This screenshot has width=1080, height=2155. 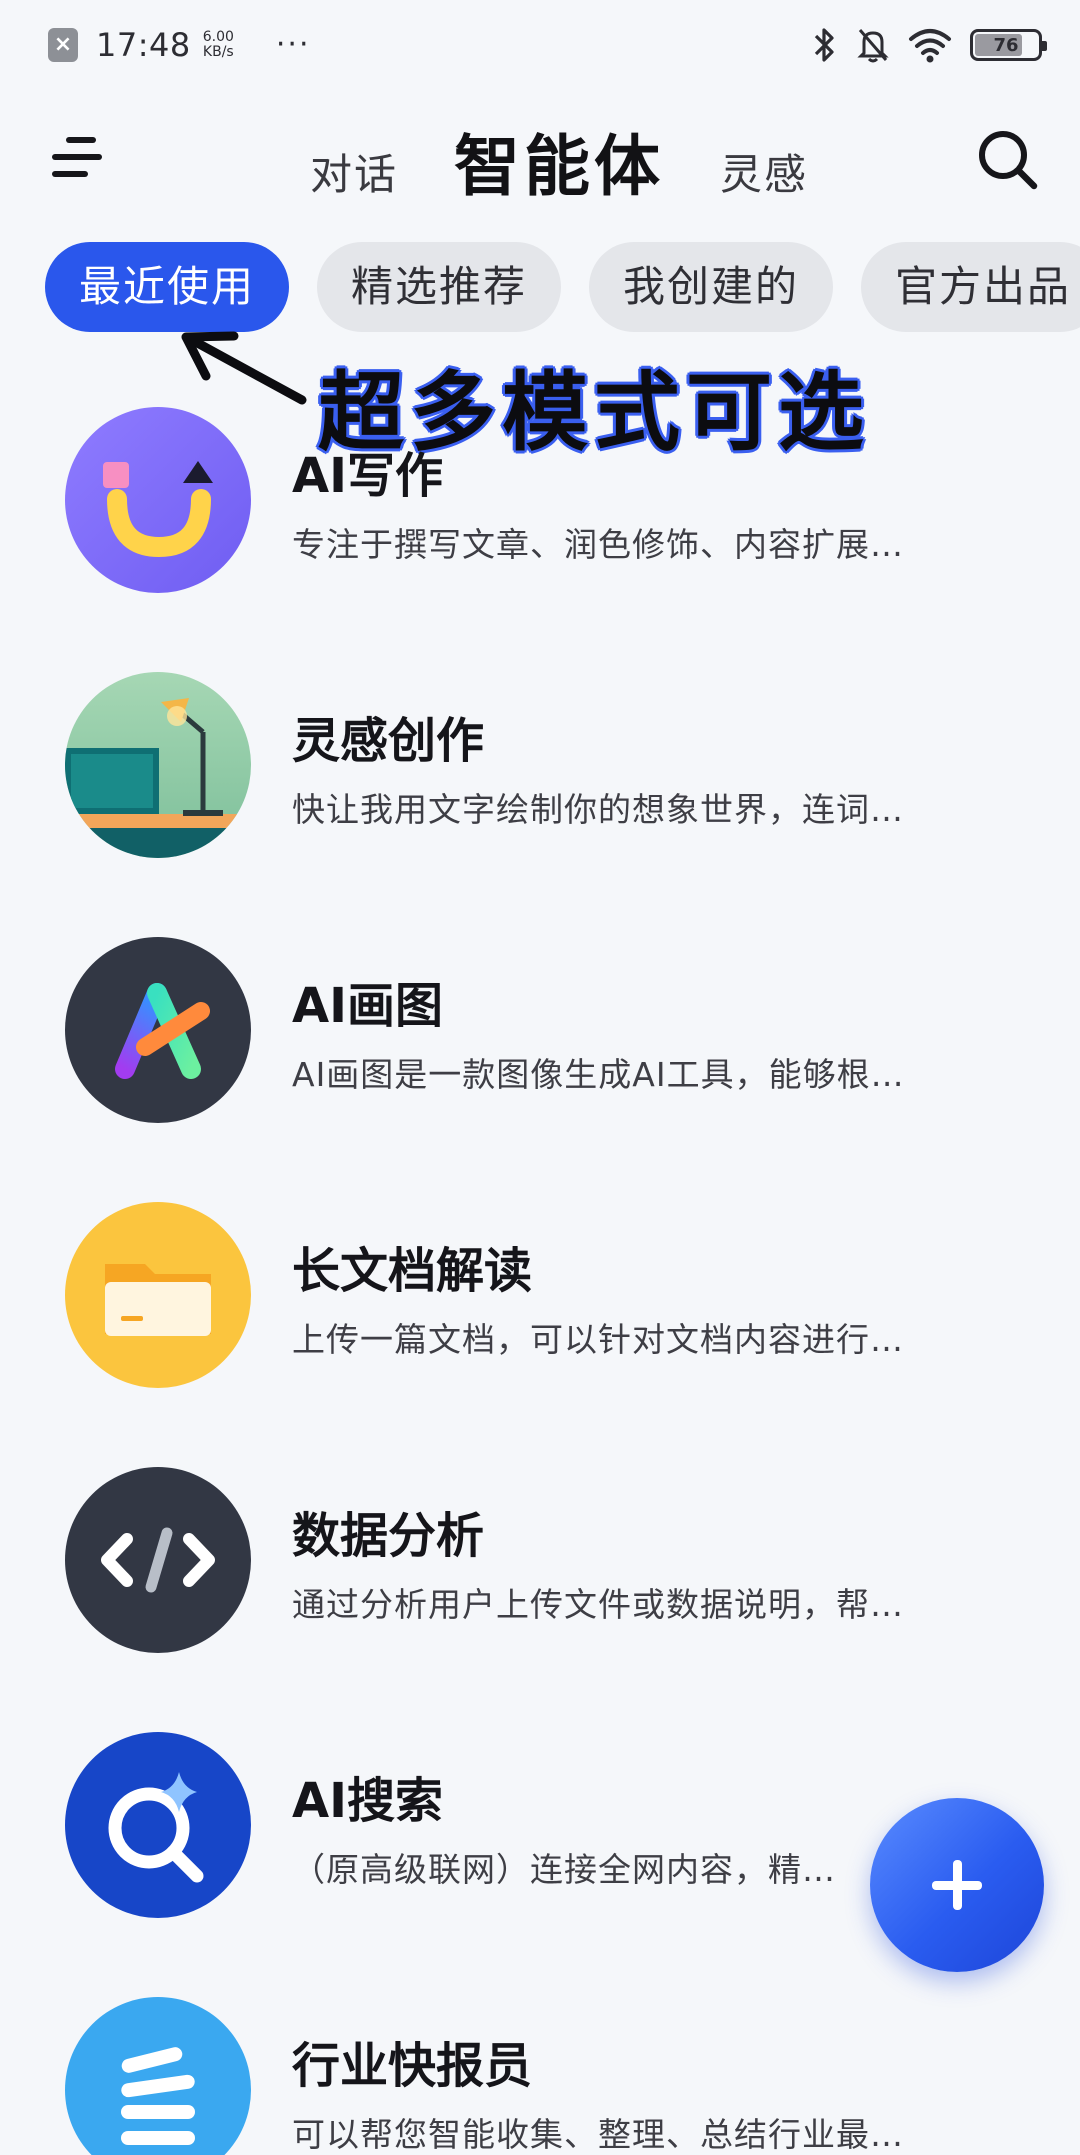 What do you see at coordinates (167, 287) in the screenshot?
I see `chip-recent: 最近使用` at bounding box center [167, 287].